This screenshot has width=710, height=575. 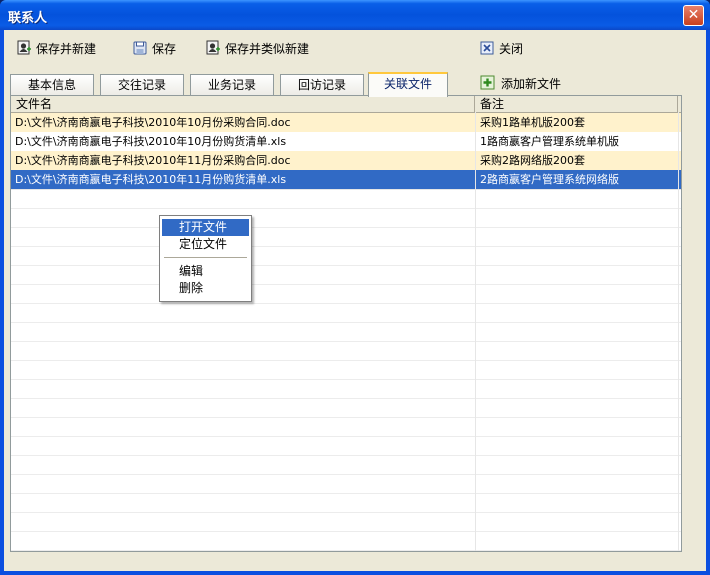 I want to click on add-plus-icon, so click(x=488, y=83).